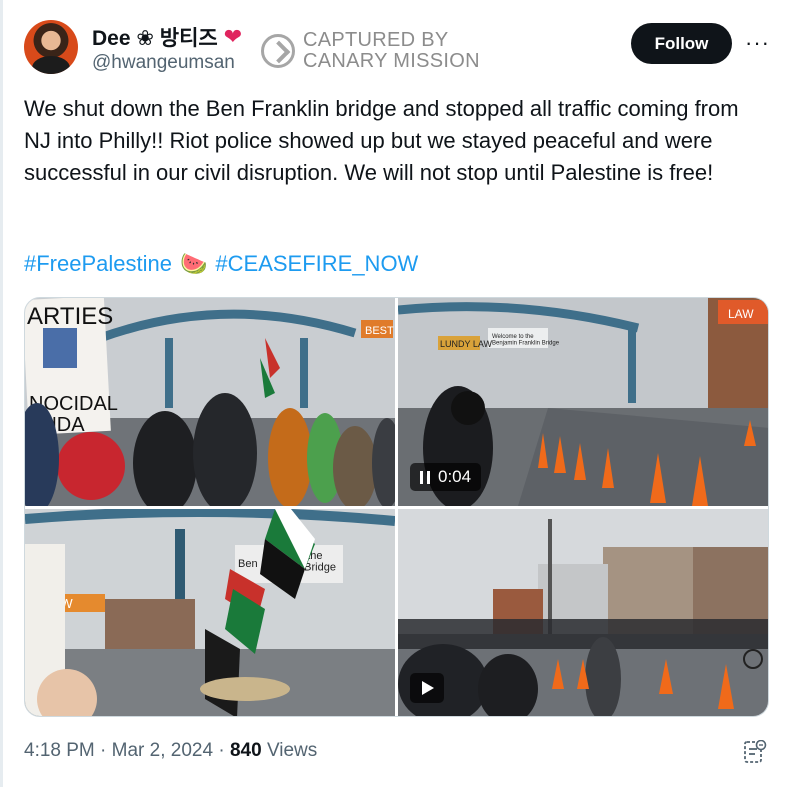 This screenshot has height=787, width=800. Describe the element at coordinates (162, 750) in the screenshot. I see `tweet-date: Mar 2, 2024` at that location.